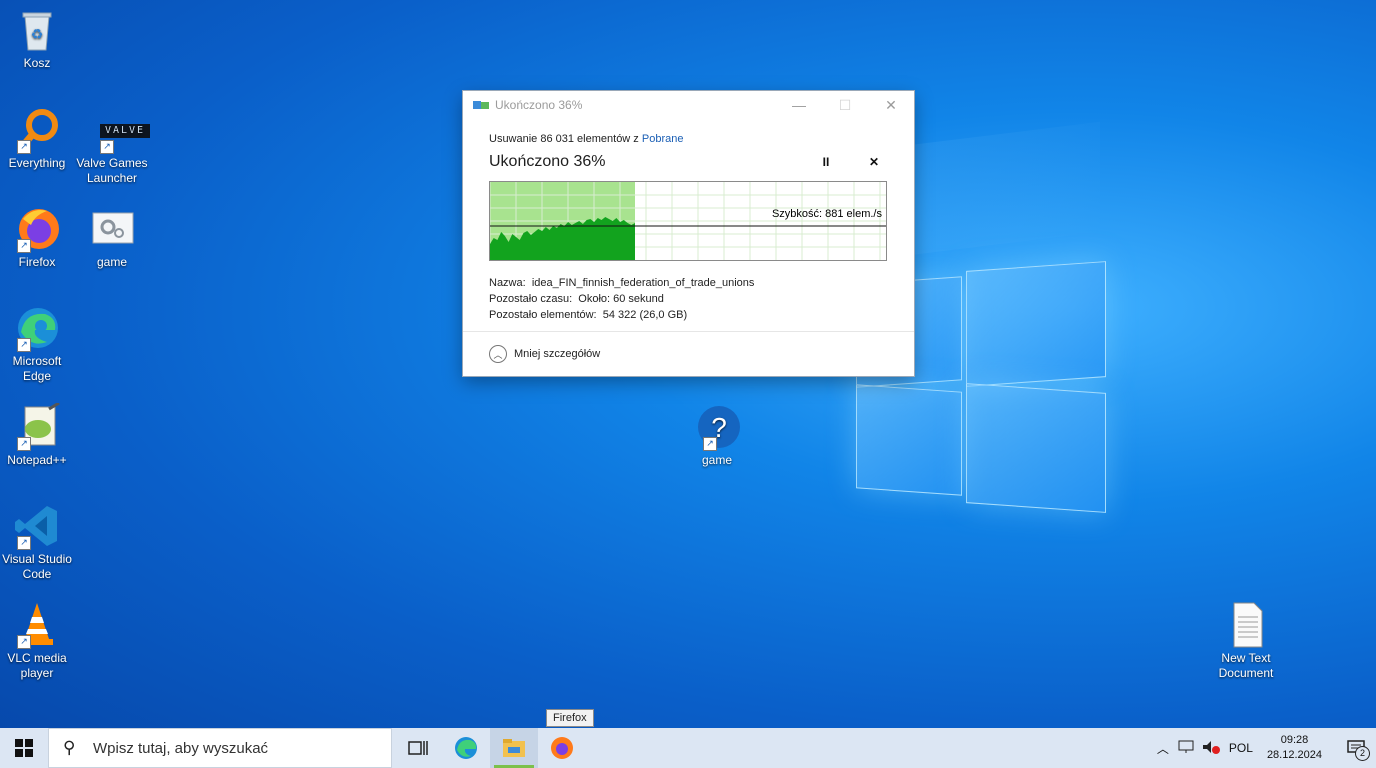  I want to click on operation-text: Usuwanie 86 031 elementów z, so click(564, 139).